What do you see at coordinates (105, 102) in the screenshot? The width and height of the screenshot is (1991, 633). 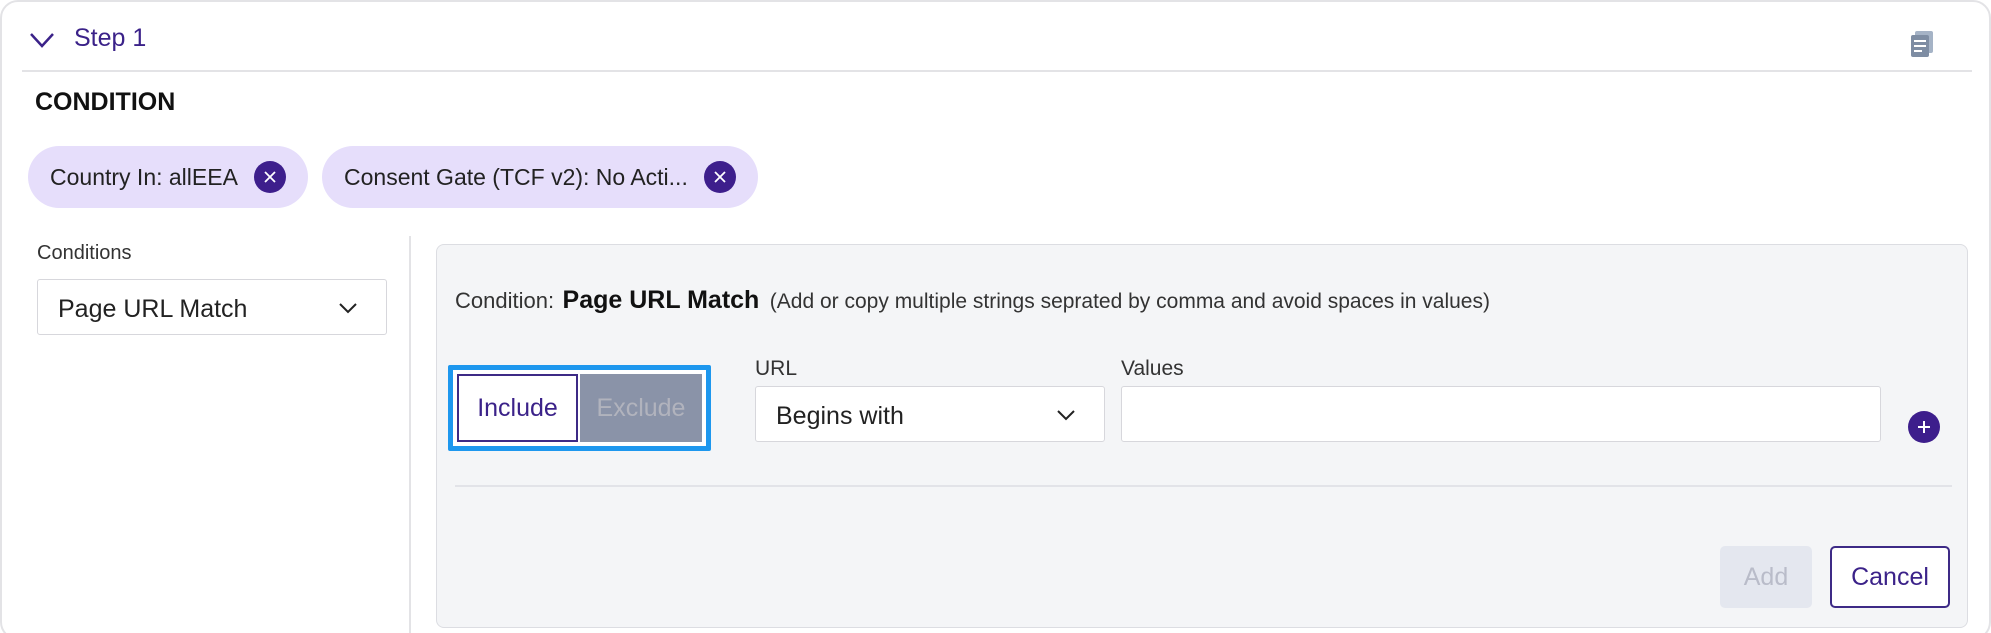 I see `condition-section-title: CONDITION` at bounding box center [105, 102].